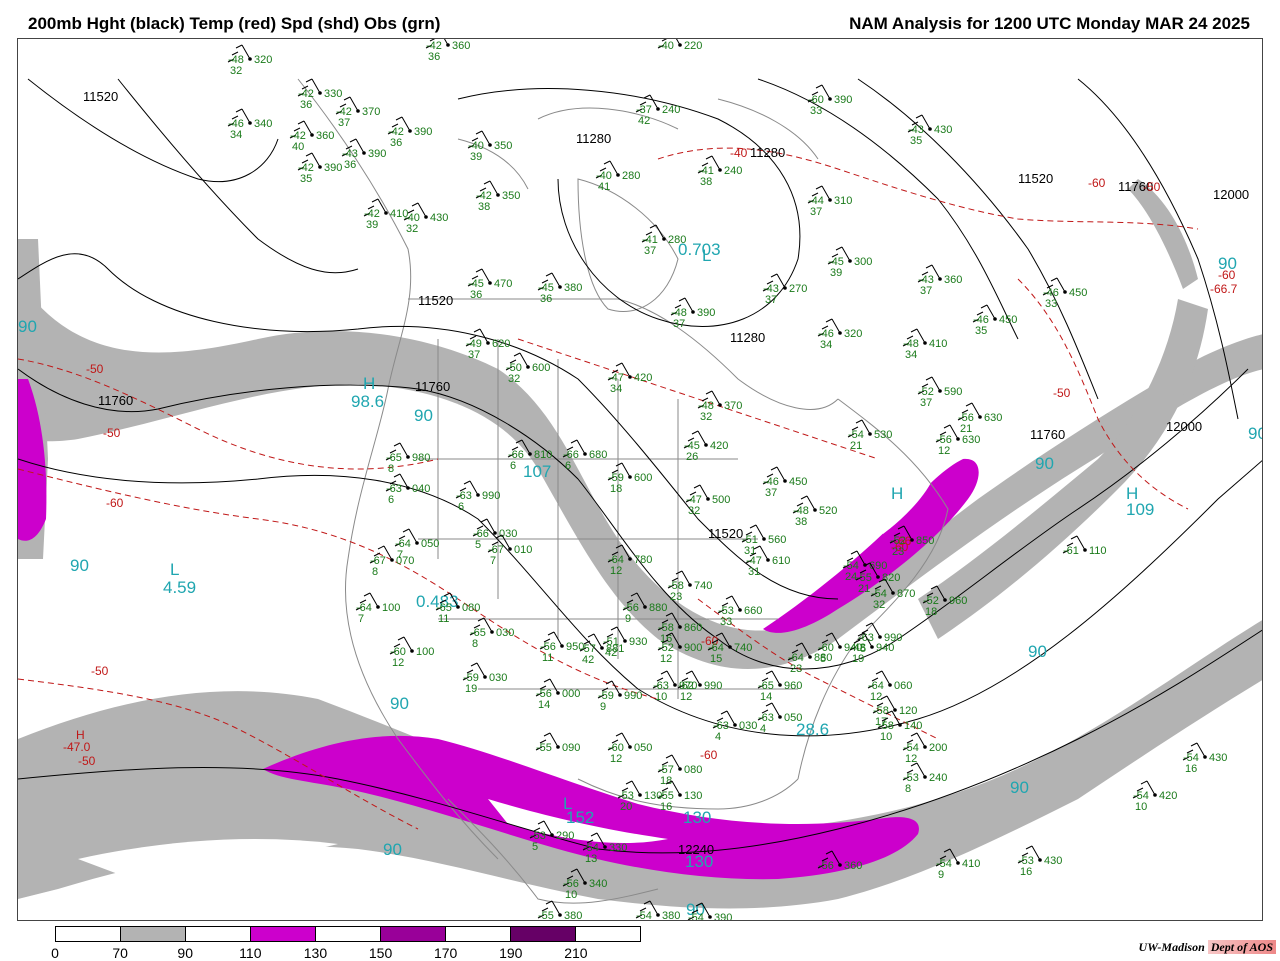  I want to click on station-plot: -37 24042, so click(657, 110).